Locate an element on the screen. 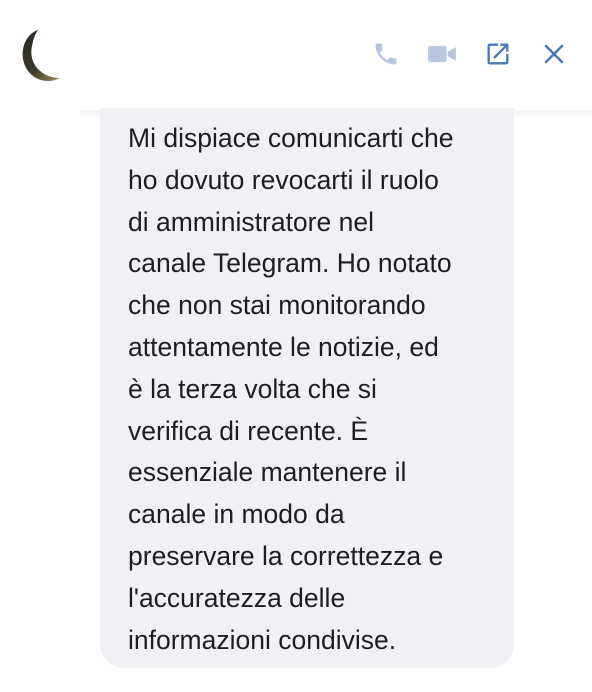 The width and height of the screenshot is (592, 692). phone-icon is located at coordinates (386, 54).